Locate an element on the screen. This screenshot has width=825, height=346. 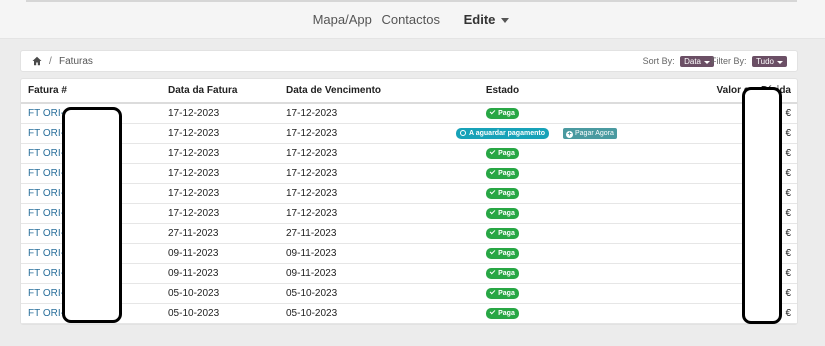
nav-link-mapa-app: Mapa/App is located at coordinates (342, 19).